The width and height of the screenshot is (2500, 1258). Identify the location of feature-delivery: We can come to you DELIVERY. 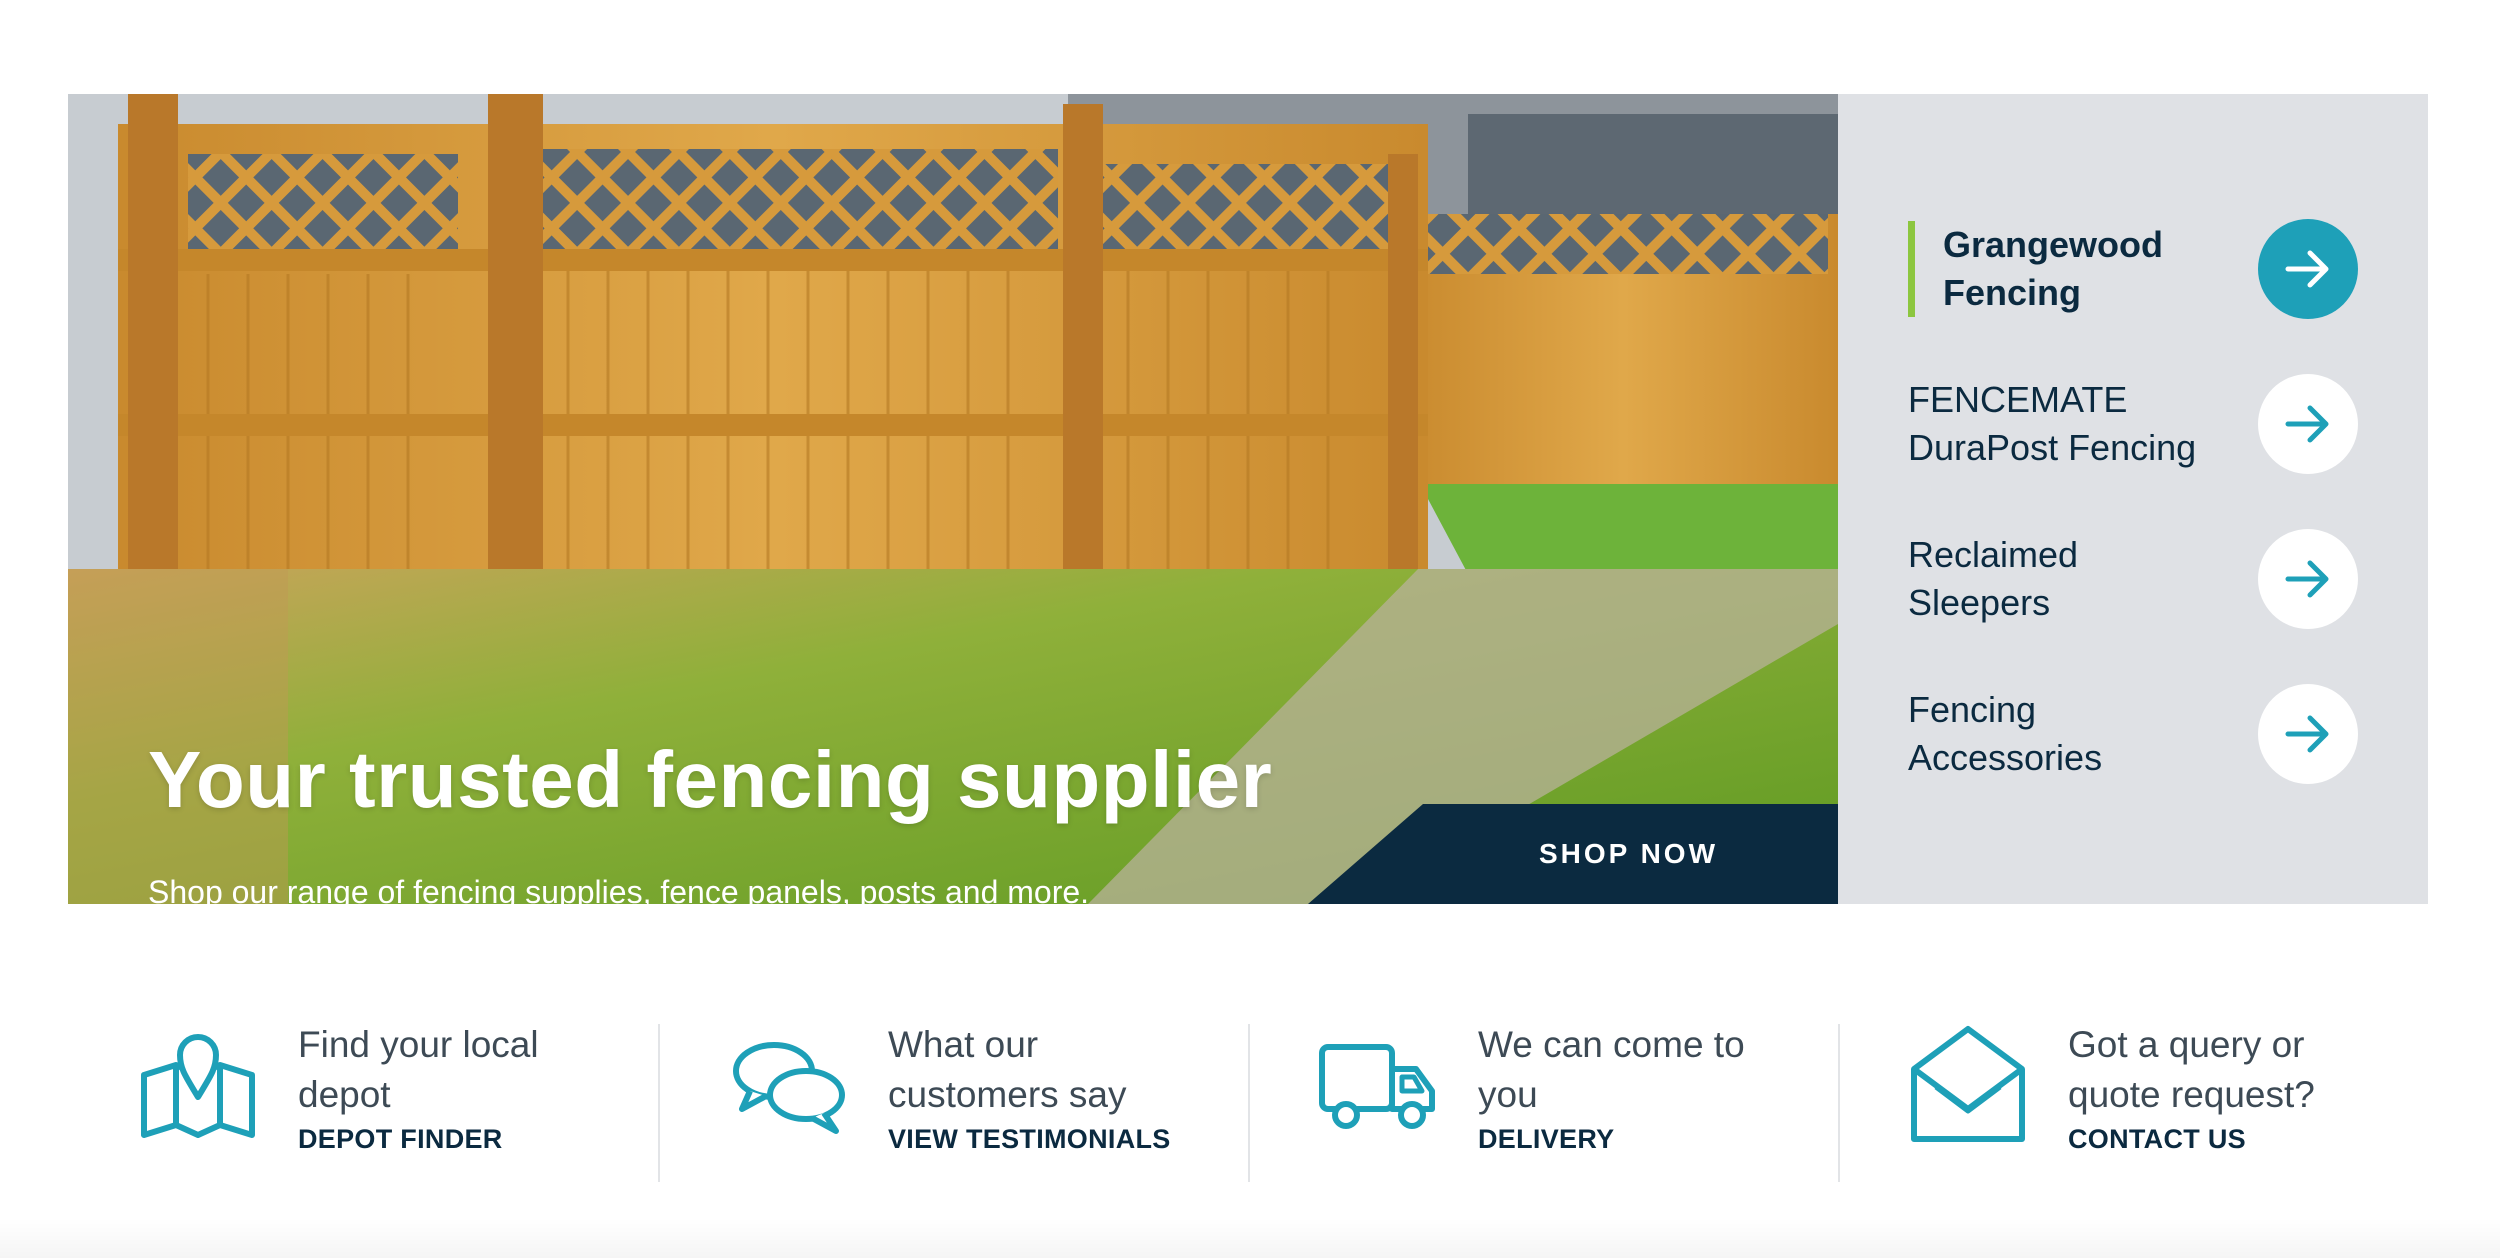
(1543, 1100).